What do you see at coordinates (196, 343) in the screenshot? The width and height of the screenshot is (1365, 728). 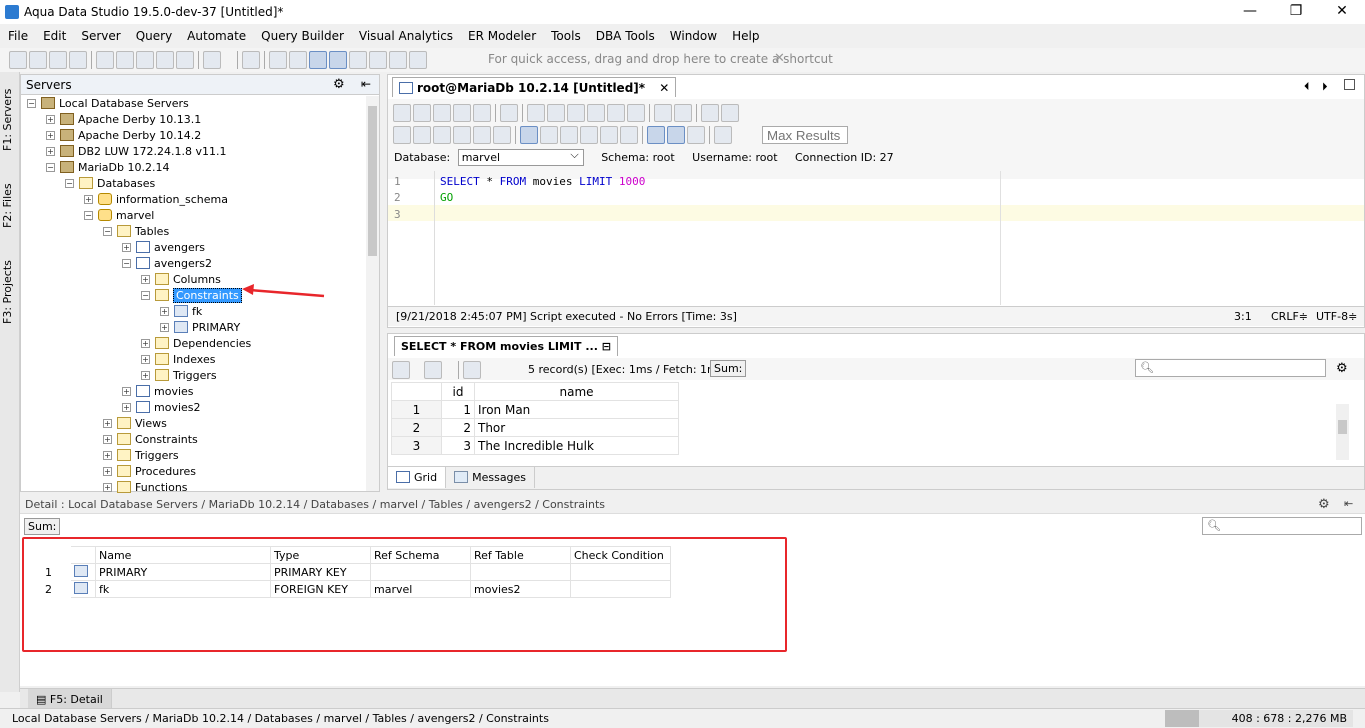 I see `tree-node: + Dependencies` at bounding box center [196, 343].